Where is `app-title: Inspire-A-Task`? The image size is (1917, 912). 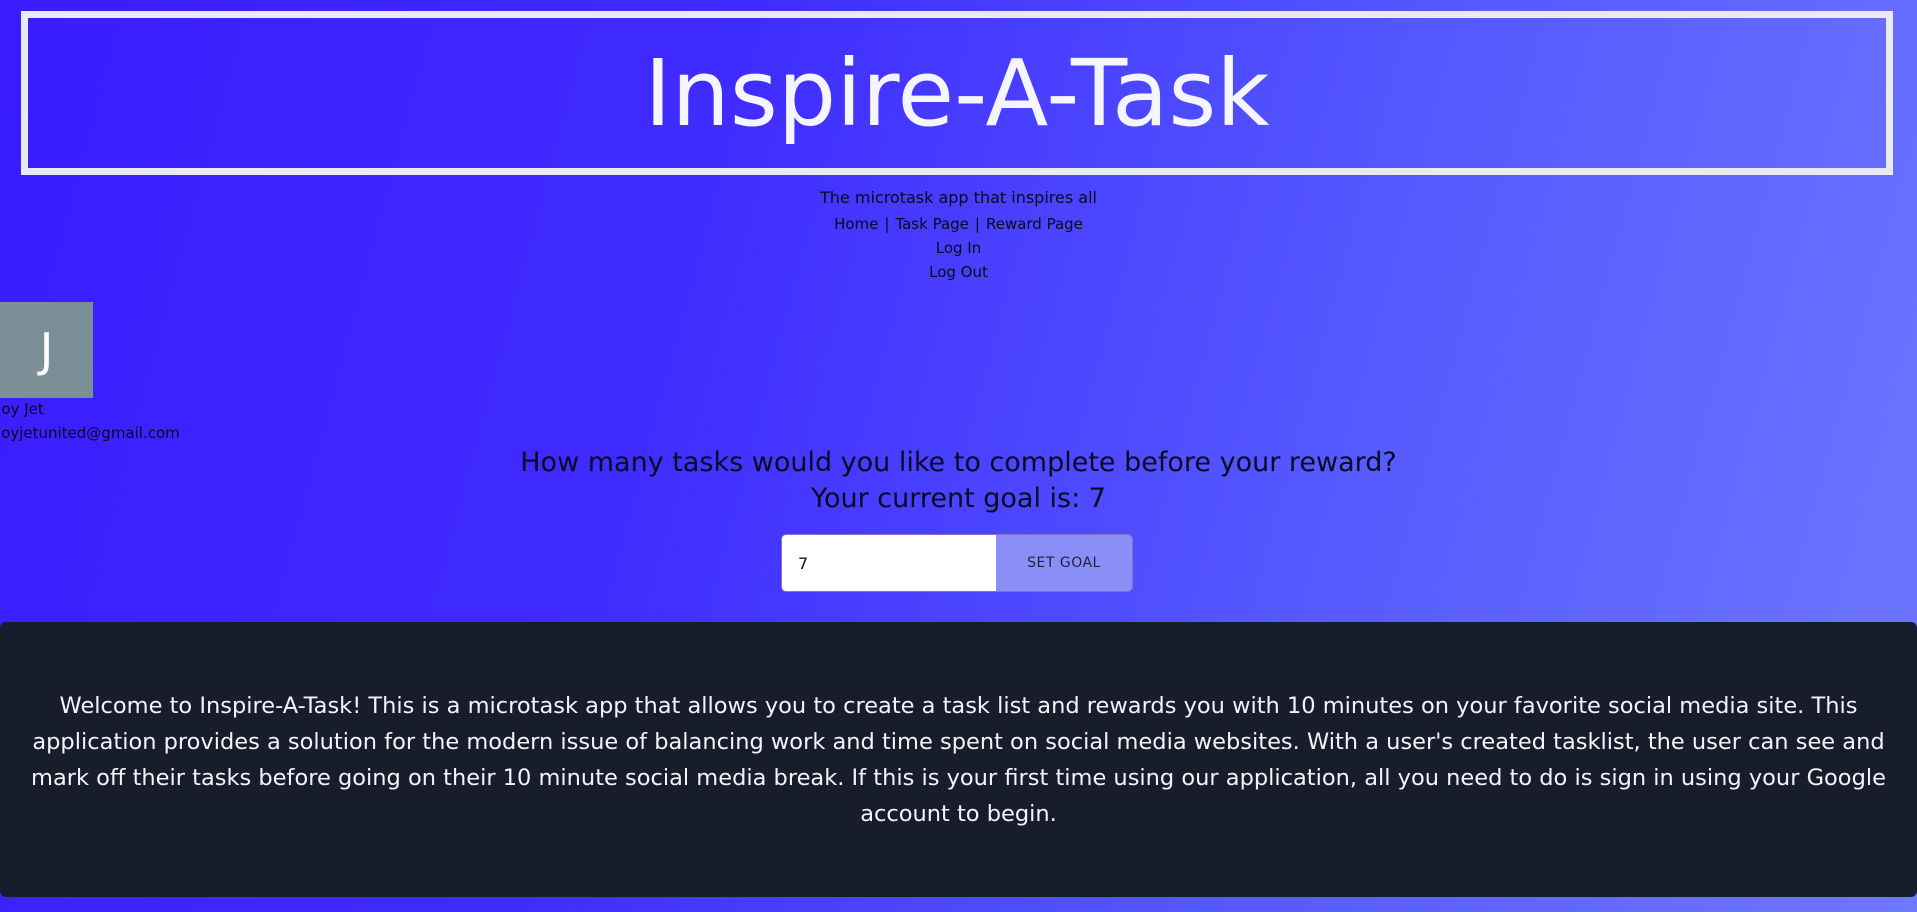
app-title: Inspire-A-Task is located at coordinates (957, 93).